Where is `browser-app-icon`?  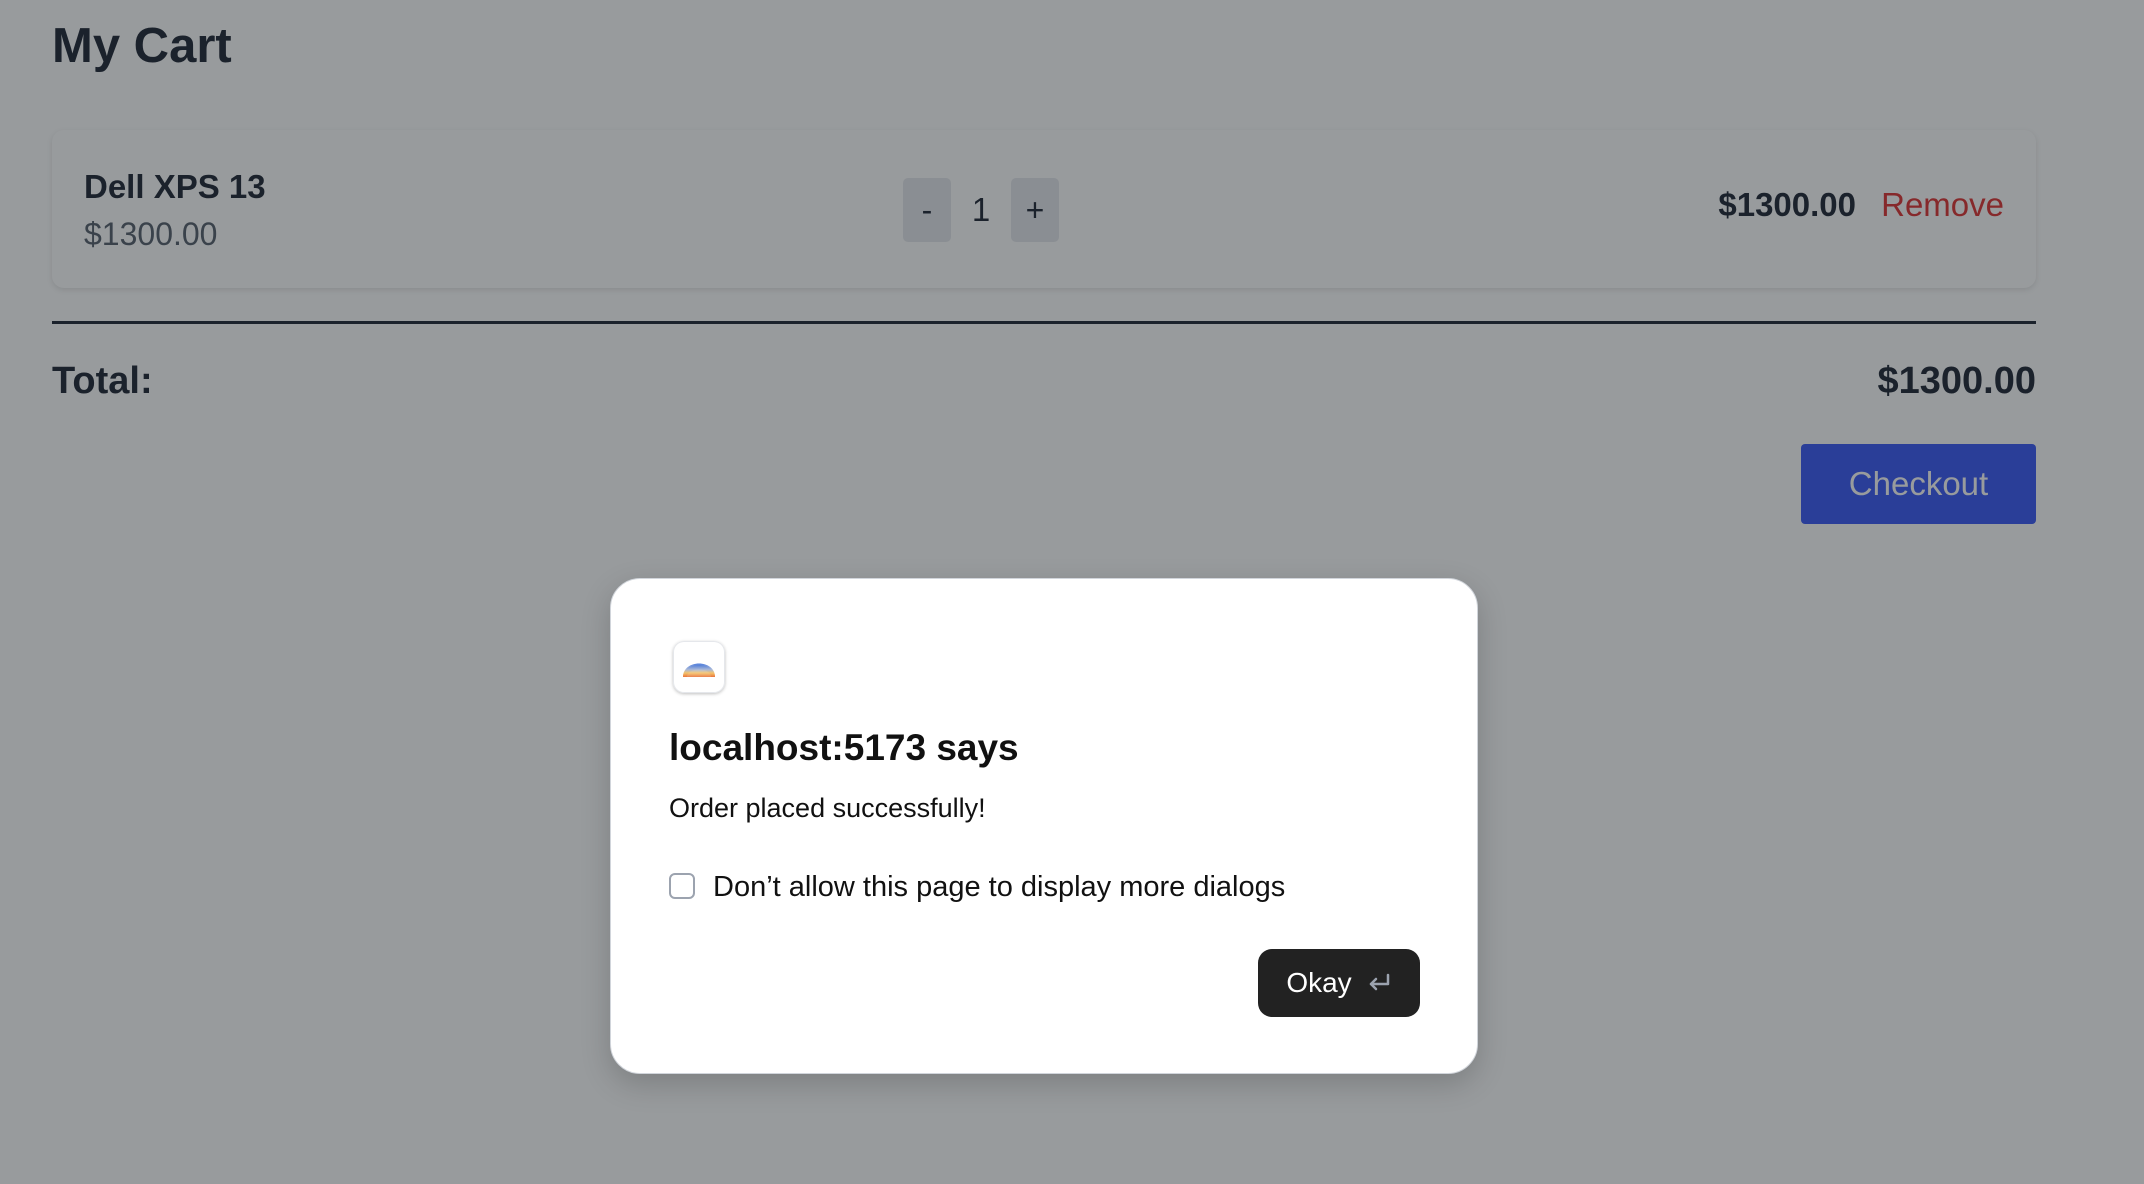 browser-app-icon is located at coordinates (699, 667).